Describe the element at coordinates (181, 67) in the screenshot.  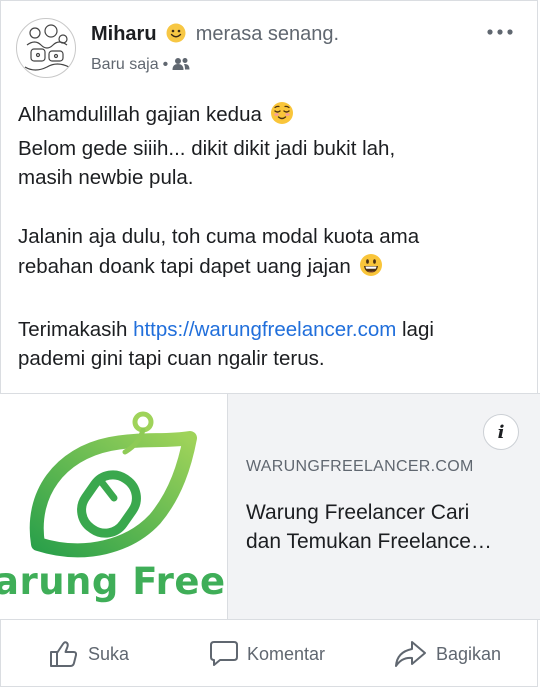
I see `friends-icon` at that location.